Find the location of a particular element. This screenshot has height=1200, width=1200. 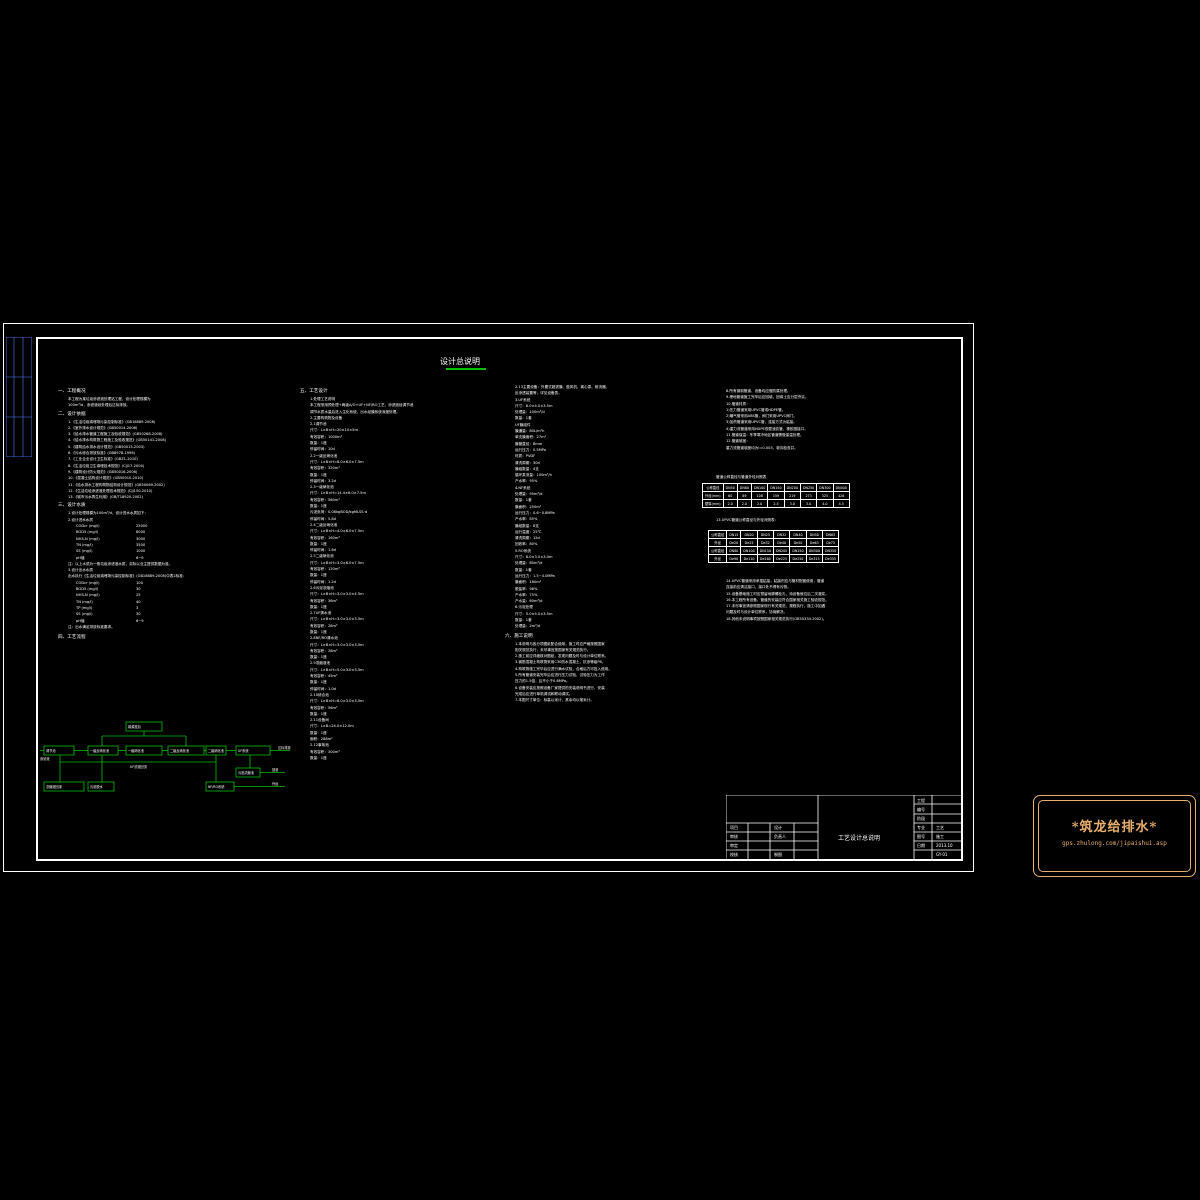

quality-value: 3500 is located at coordinates (141, 544).